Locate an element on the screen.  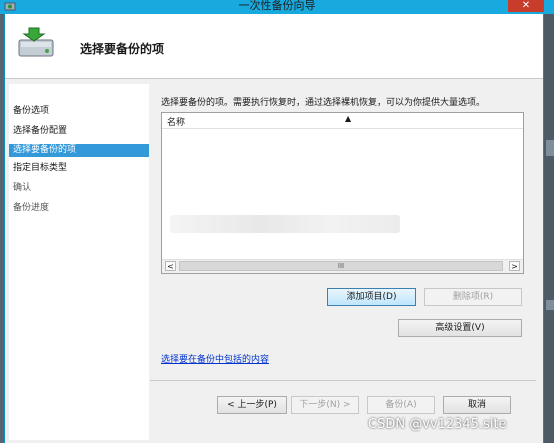
step-select-items: 选择要备份的项 is located at coordinates (79, 150).